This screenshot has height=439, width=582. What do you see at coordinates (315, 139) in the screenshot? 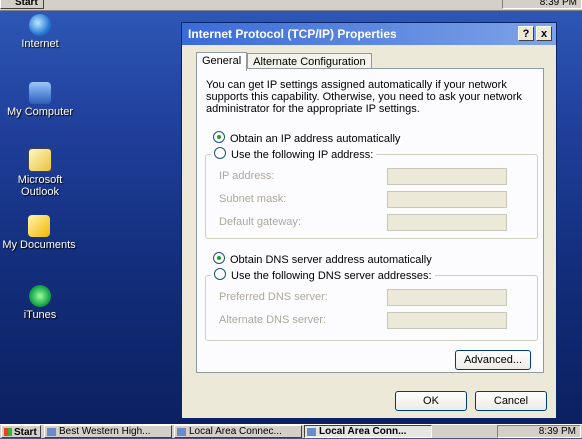
I see `obtain-ip-auto-label: Obtain an IP address automatically` at bounding box center [315, 139].